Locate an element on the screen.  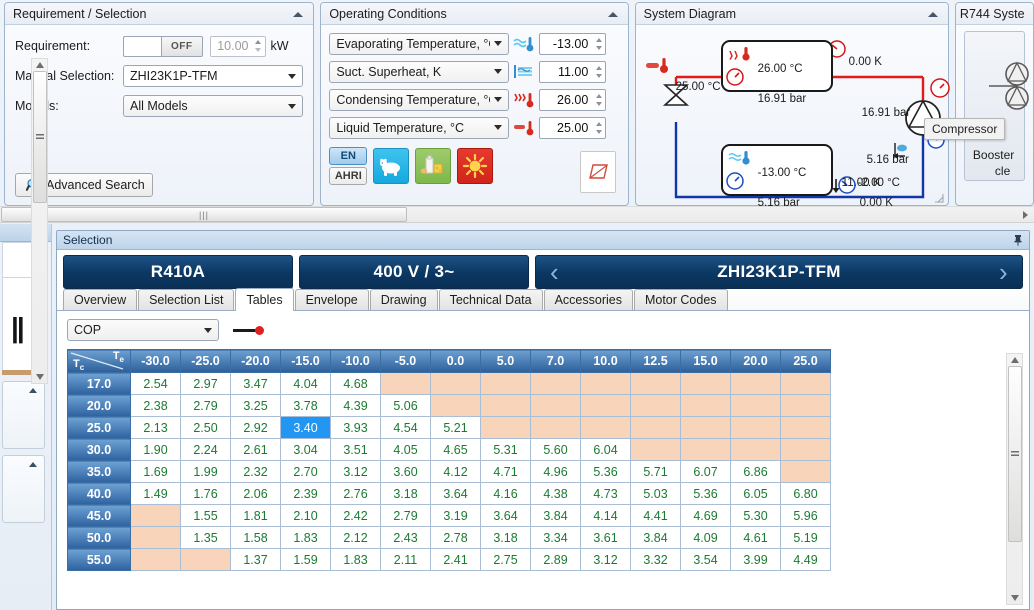
table-cell: 1.83 is located at coordinates (355, 559).